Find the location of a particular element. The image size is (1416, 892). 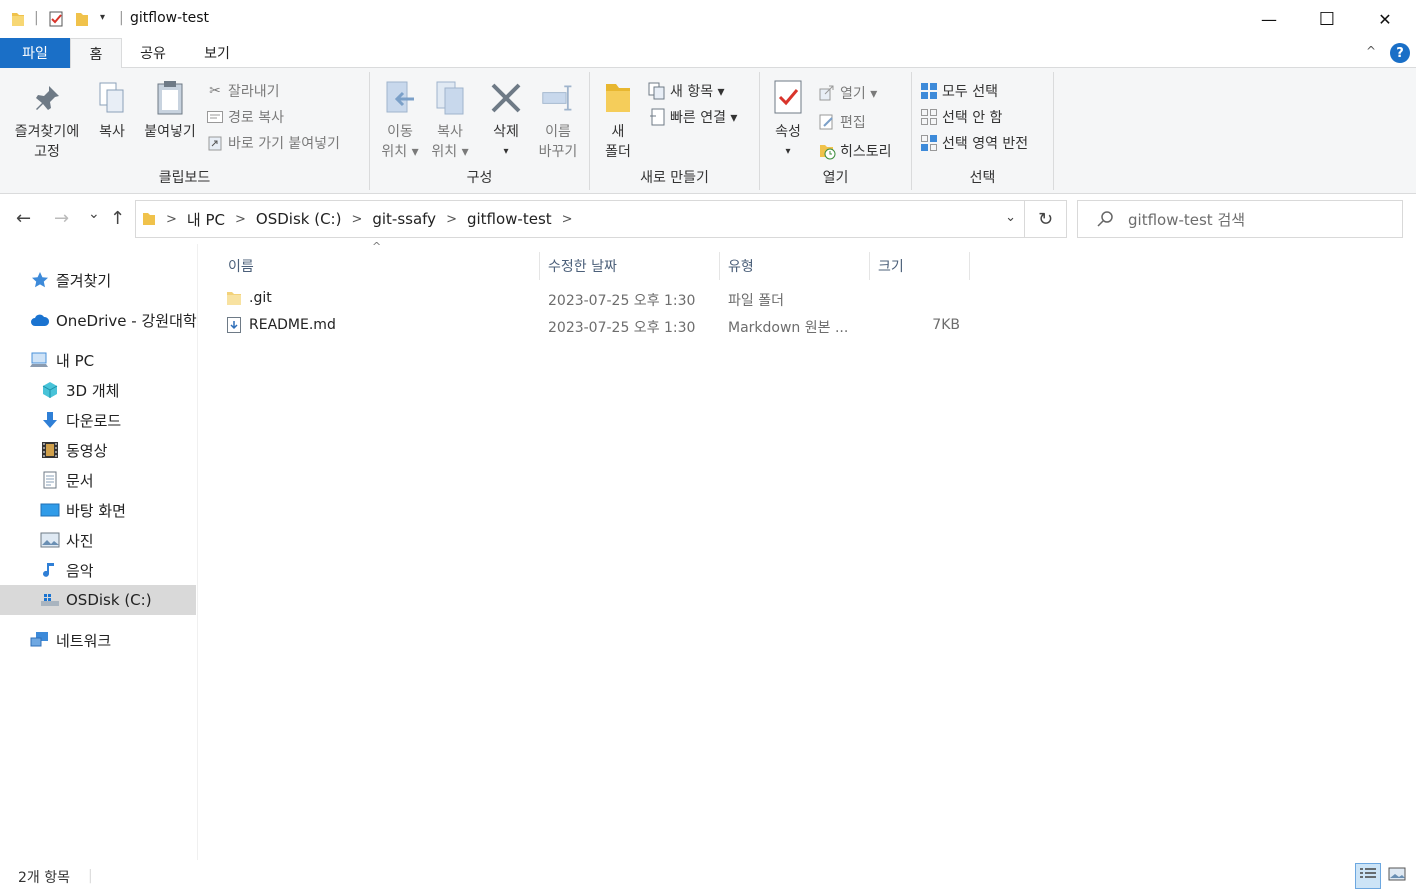

nav-desktop: 바탕 화면 is located at coordinates (83, 510).